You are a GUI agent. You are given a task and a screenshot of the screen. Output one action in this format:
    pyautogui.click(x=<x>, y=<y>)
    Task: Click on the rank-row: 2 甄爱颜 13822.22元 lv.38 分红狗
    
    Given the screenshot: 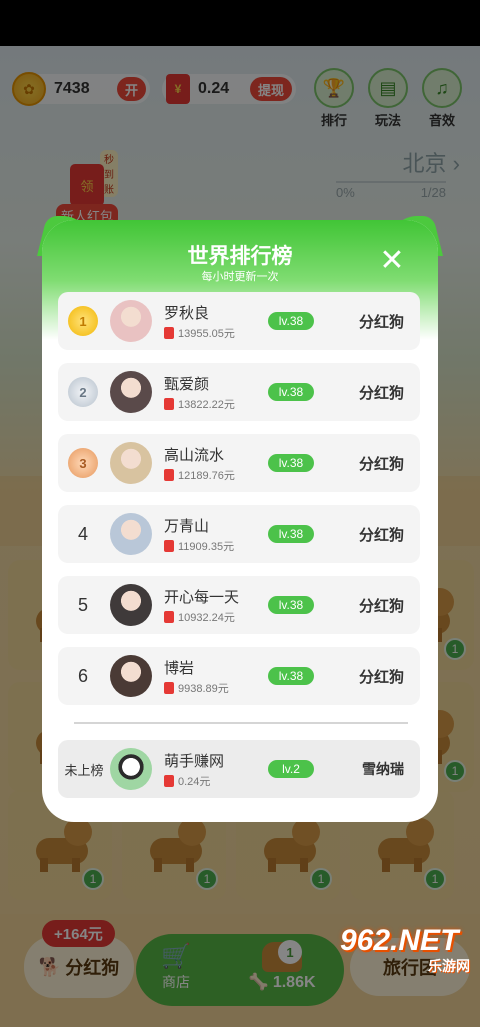 What is the action you would take?
    pyautogui.click(x=239, y=392)
    